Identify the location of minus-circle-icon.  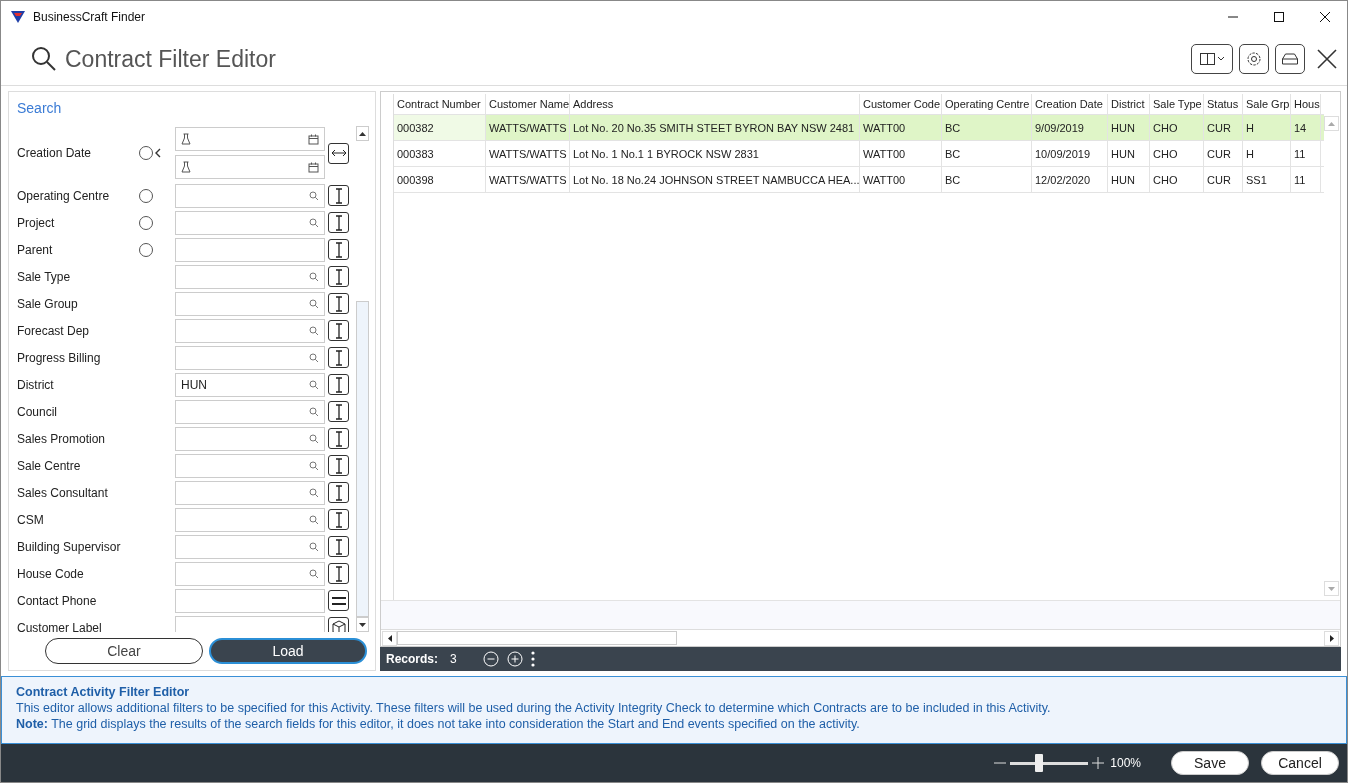
(490, 659).